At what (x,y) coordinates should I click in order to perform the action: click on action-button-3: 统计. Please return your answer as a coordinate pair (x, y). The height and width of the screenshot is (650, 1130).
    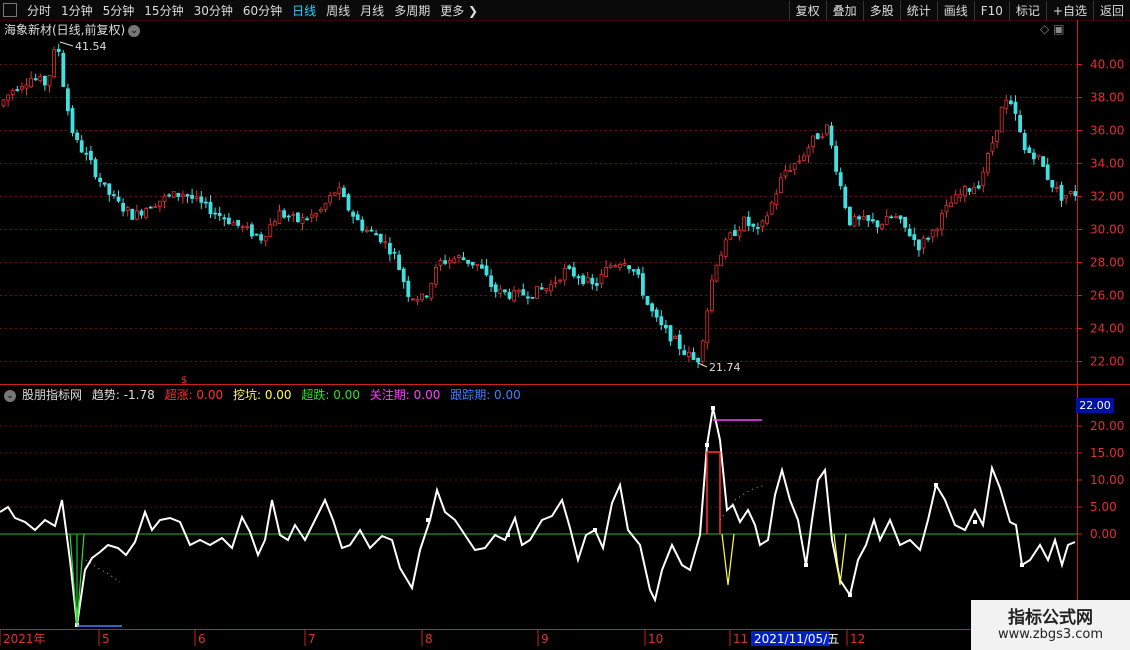
    Looking at the image, I should click on (918, 11).